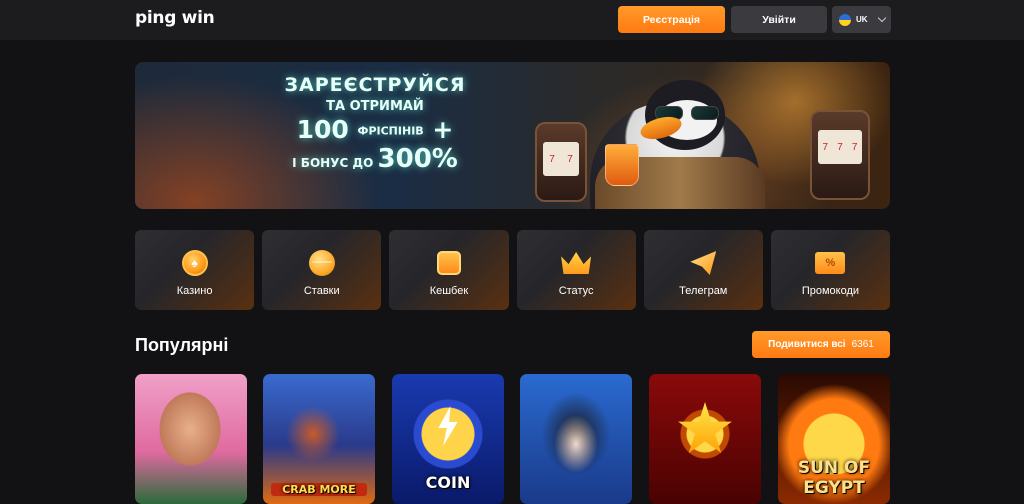  I want to click on login-button-label: Увійти, so click(779, 19).